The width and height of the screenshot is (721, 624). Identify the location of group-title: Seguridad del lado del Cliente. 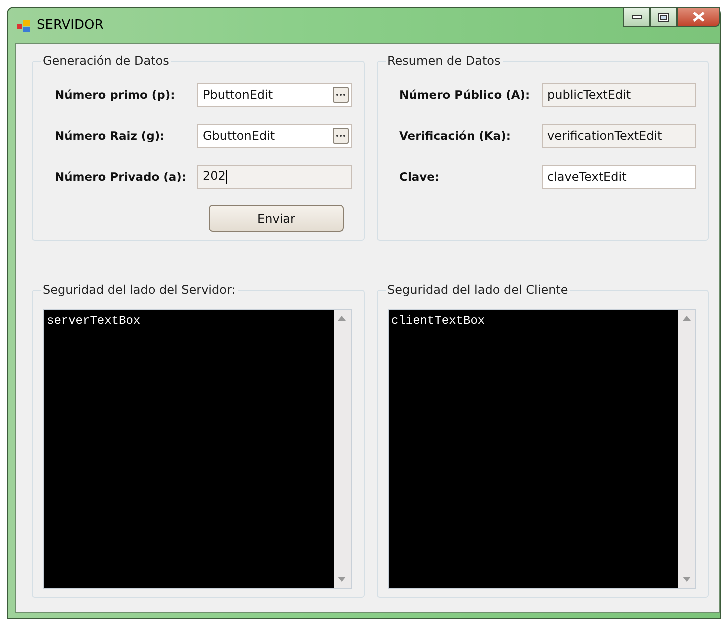
(478, 290).